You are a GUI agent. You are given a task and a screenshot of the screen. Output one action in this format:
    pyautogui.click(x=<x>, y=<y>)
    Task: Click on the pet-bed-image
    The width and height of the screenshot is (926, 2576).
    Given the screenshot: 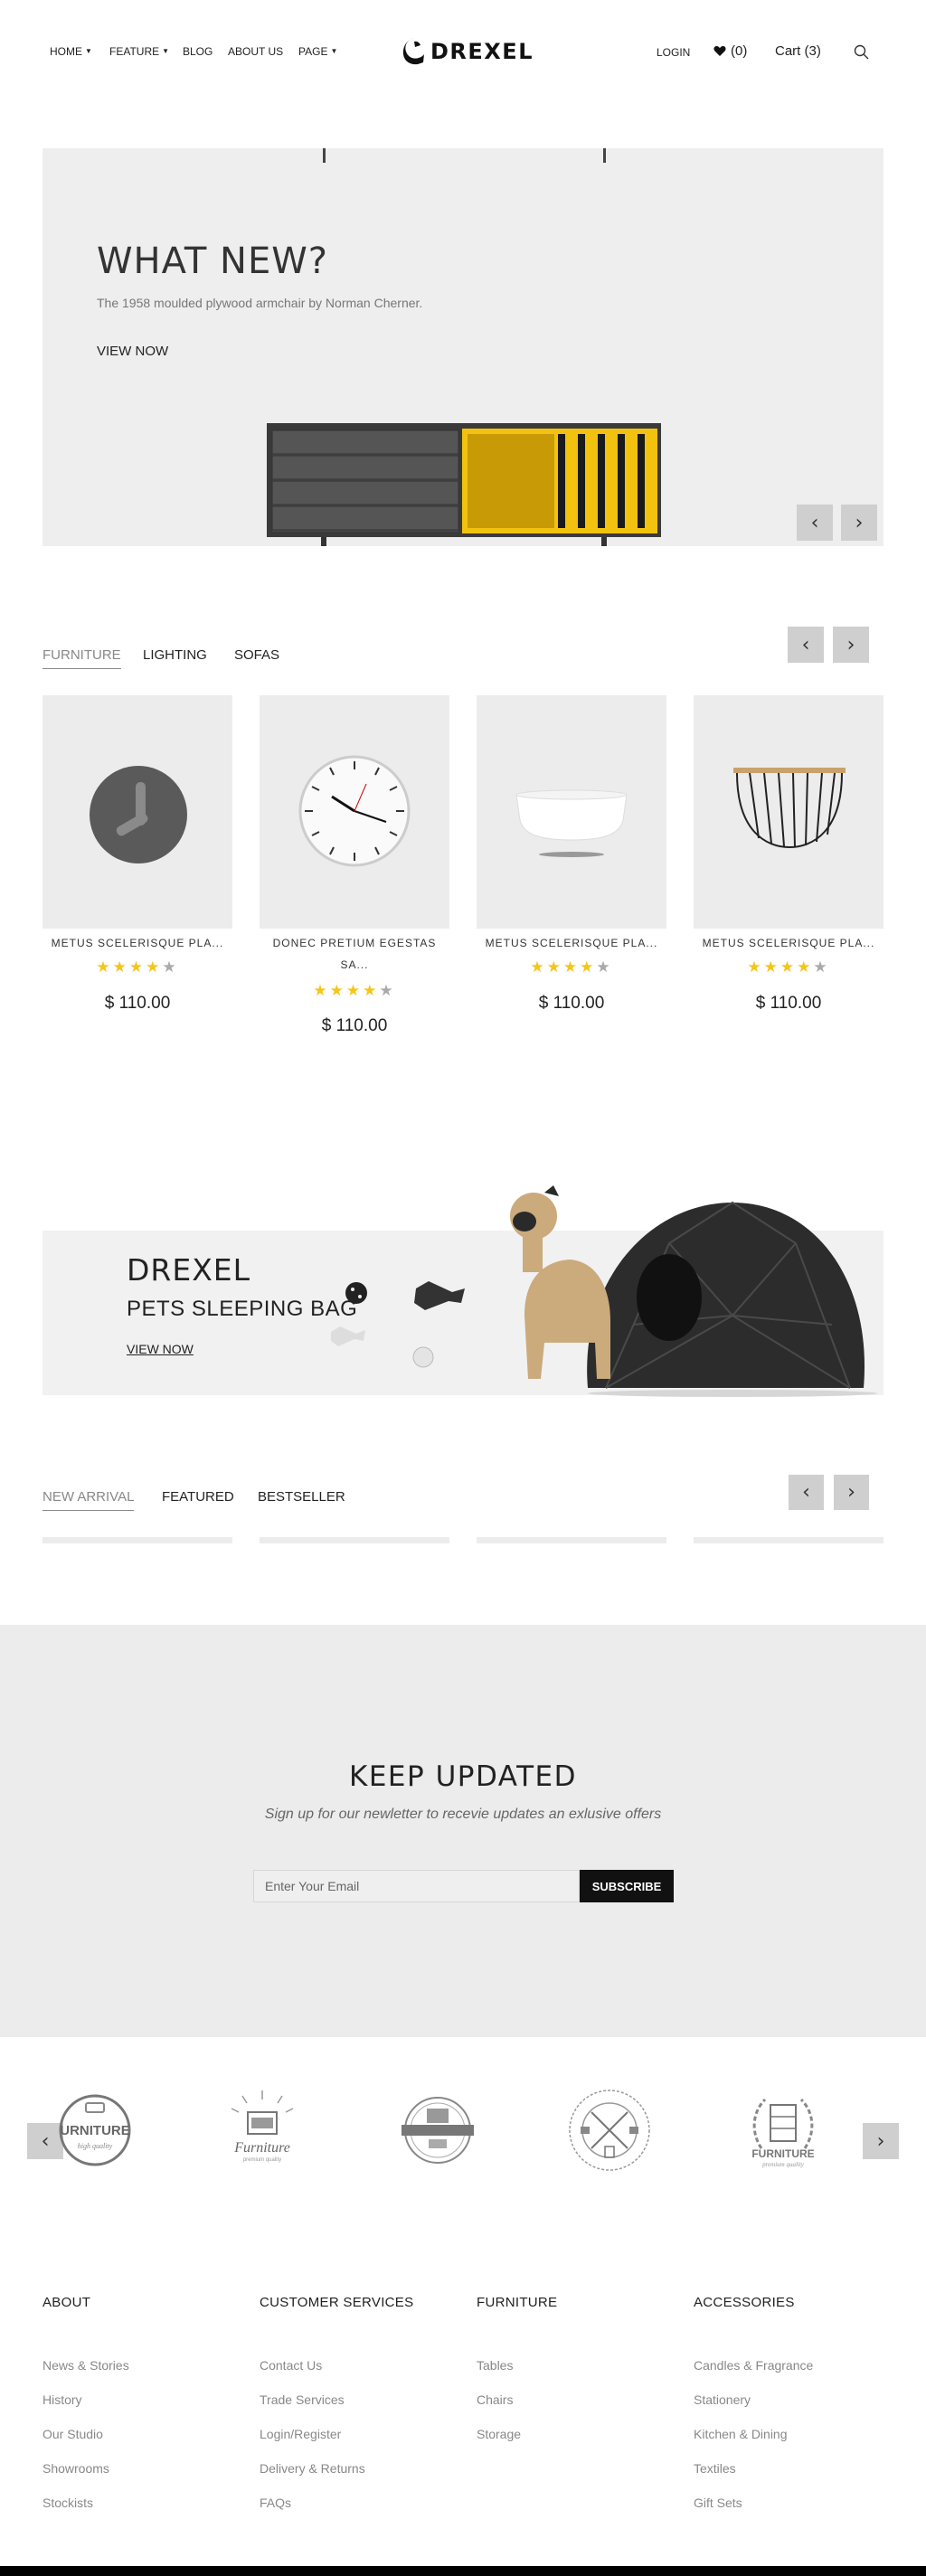 What is the action you would take?
    pyautogui.click(x=604, y=1291)
    